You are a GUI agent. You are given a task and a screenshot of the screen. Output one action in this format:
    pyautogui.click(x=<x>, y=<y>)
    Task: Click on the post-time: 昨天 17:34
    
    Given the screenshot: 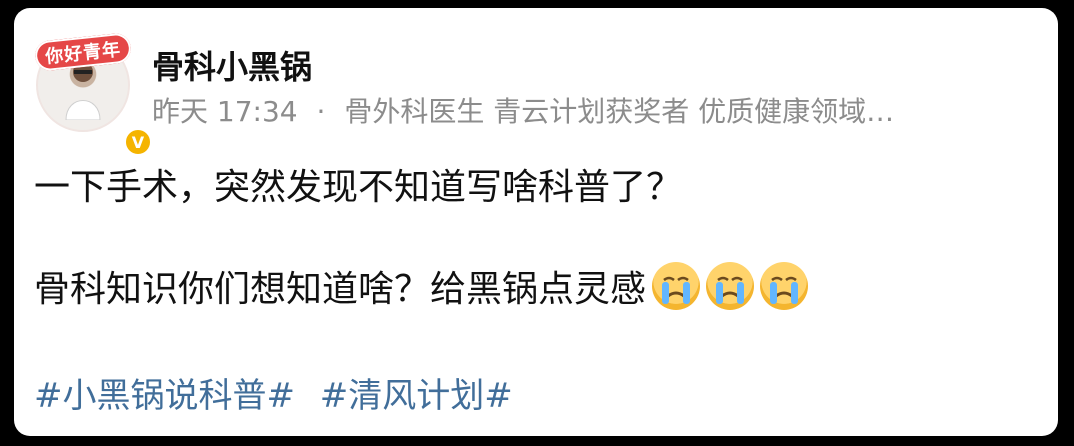 What is the action you would take?
    pyautogui.click(x=225, y=111)
    